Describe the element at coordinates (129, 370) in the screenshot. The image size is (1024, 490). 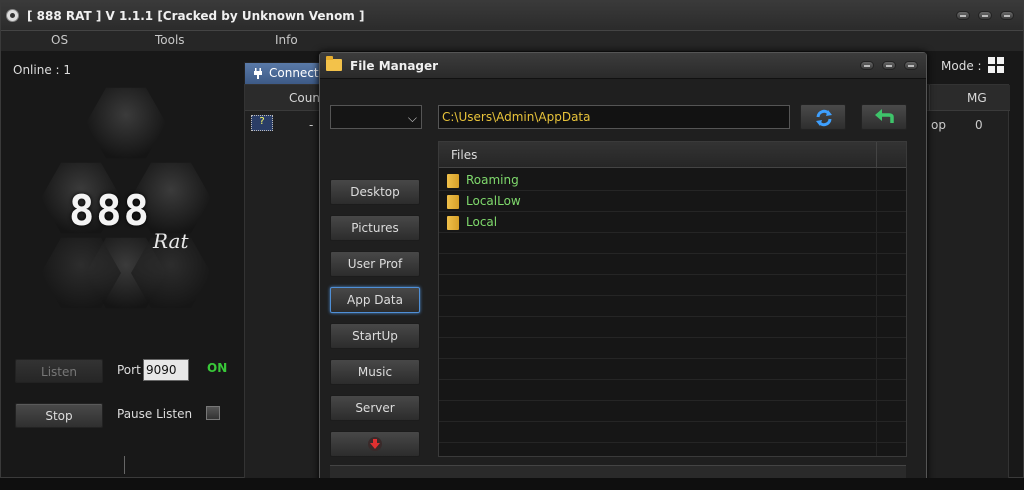
I see `port-label: Port` at that location.